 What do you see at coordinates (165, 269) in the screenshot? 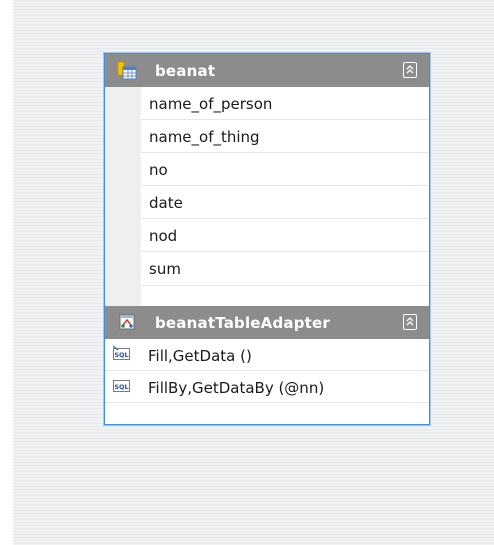
I see `column-name: sum` at bounding box center [165, 269].